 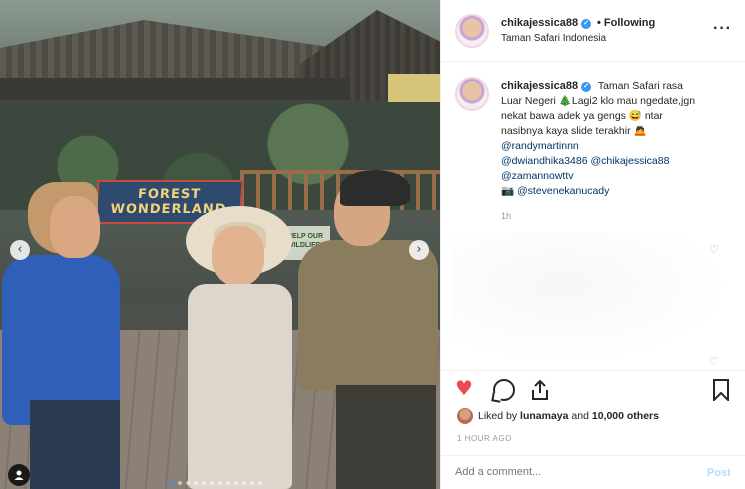 I want to click on tagged-people-button, so click(x=19, y=475).